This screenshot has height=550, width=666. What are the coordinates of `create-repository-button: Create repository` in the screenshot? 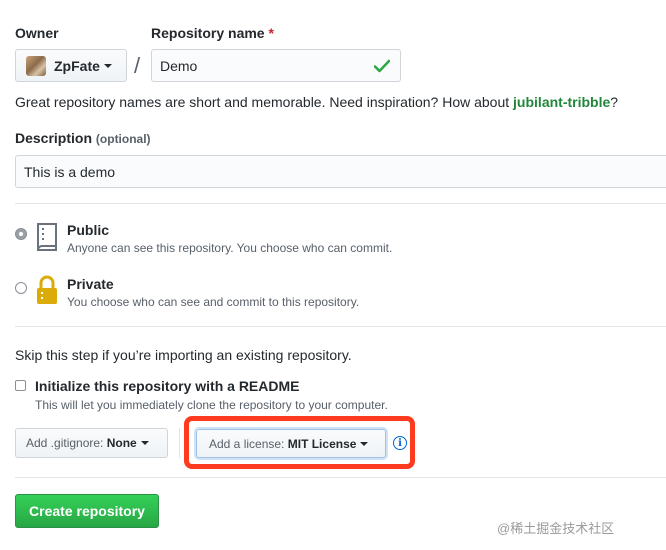 It's located at (87, 511).